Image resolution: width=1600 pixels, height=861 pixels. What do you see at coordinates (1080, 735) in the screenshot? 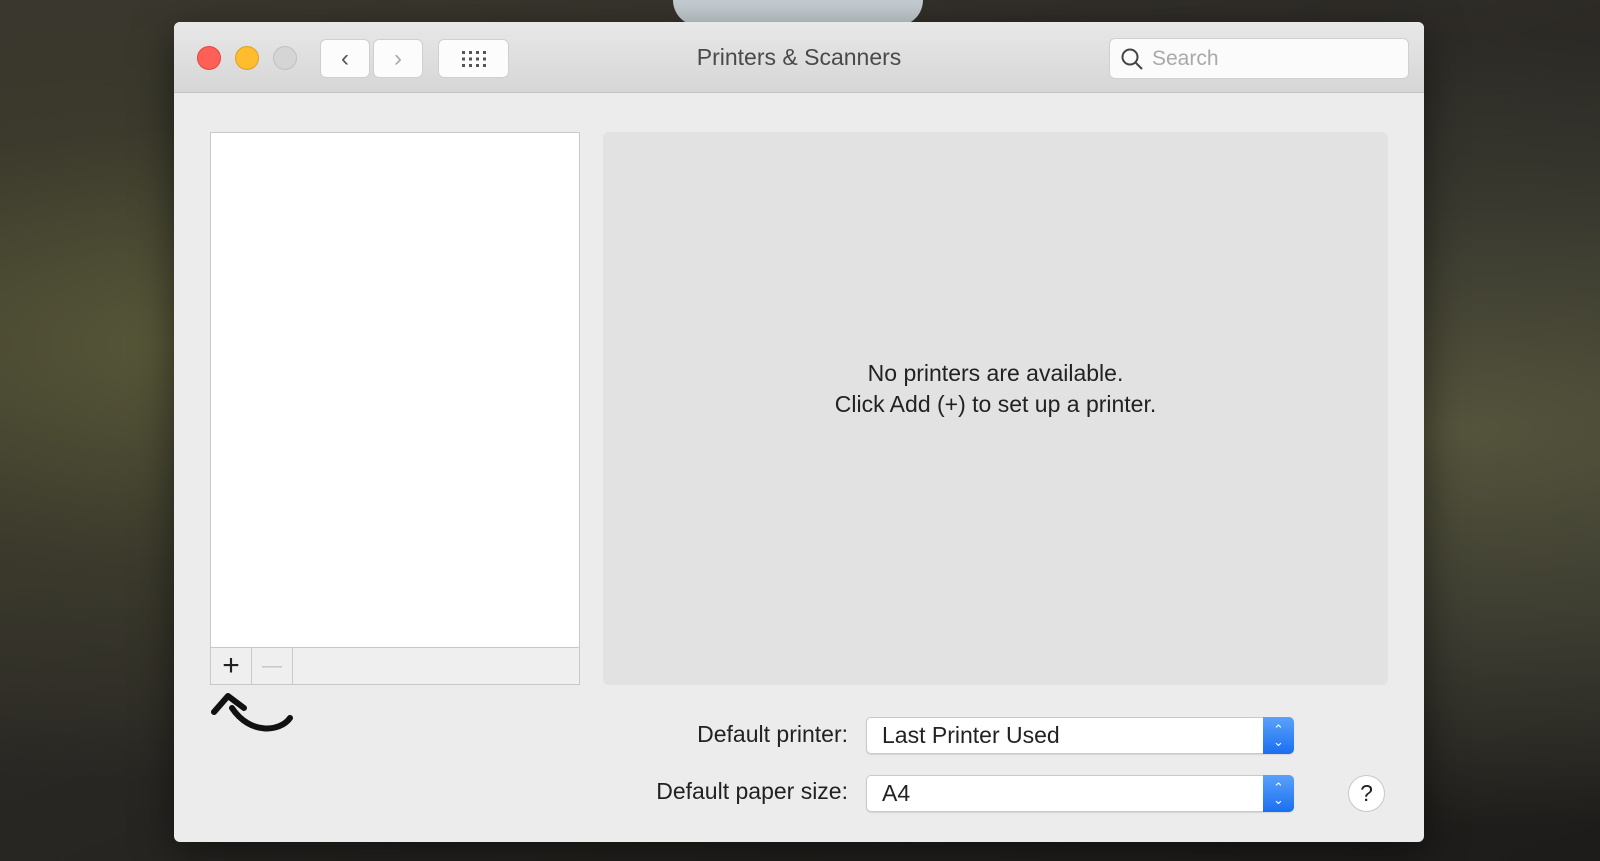
I see `default-printer-select: Last Printer Used ⌃ ⌄` at bounding box center [1080, 735].